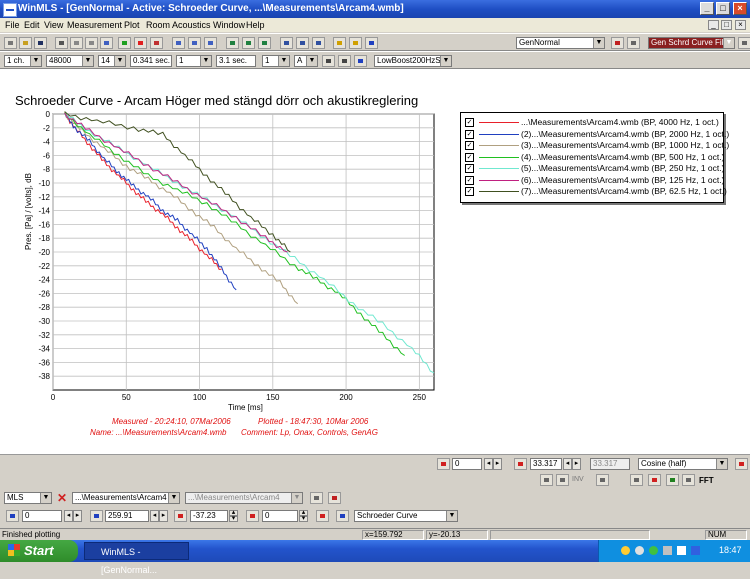 This screenshot has width=750, height=579. I want to click on window-start-left-spin: ◂, so click(488, 464).